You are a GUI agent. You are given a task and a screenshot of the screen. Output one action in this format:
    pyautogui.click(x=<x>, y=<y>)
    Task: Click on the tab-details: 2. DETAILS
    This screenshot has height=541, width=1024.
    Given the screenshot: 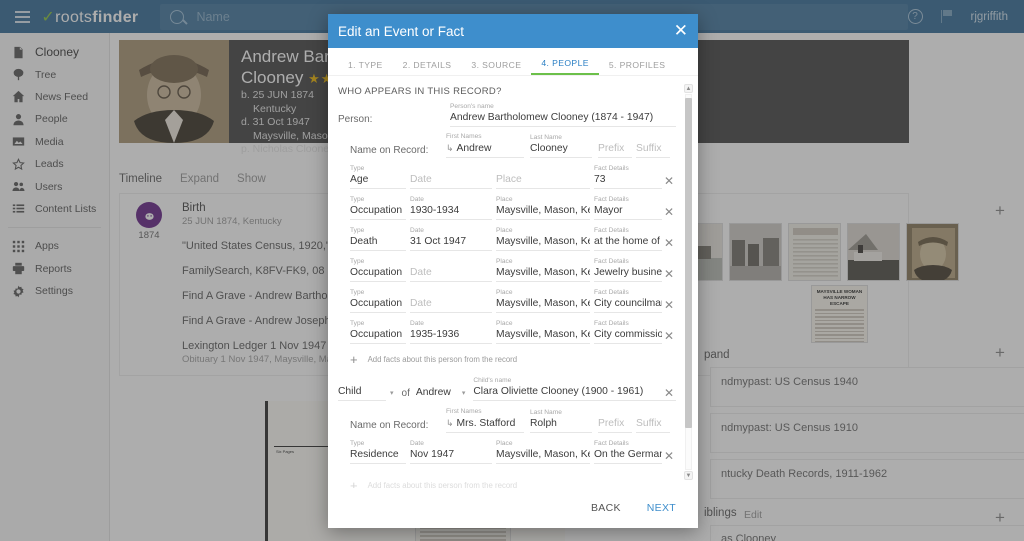 What is the action you would take?
    pyautogui.click(x=427, y=67)
    